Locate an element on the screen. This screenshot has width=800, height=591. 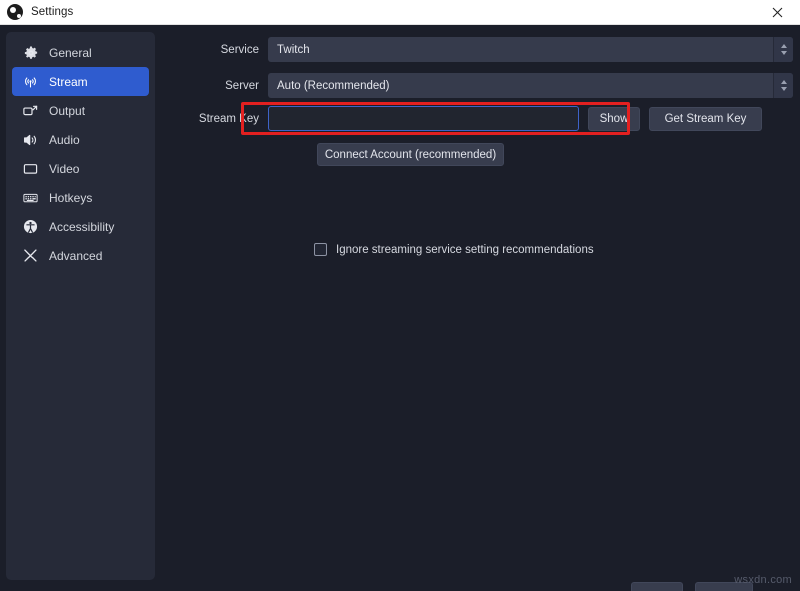
sidebar-item-label: Accessibility is located at coordinates (82, 226).